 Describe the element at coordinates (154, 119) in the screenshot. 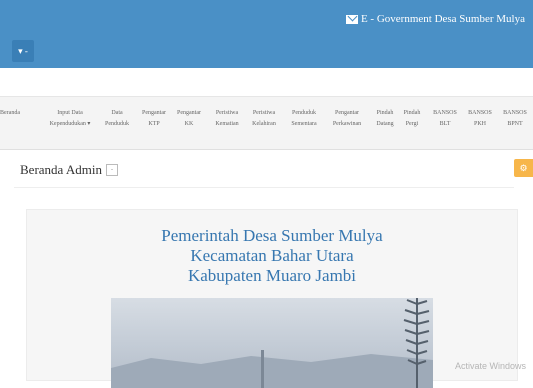

I see `menu-item-pengantar-ktp: Pengantar KTP` at that location.